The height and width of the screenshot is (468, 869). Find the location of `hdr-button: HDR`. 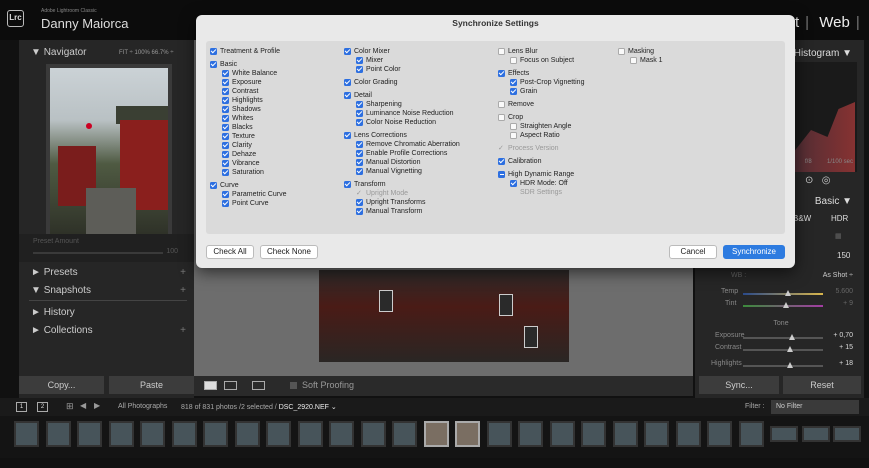

hdr-button: HDR is located at coordinates (839, 218).